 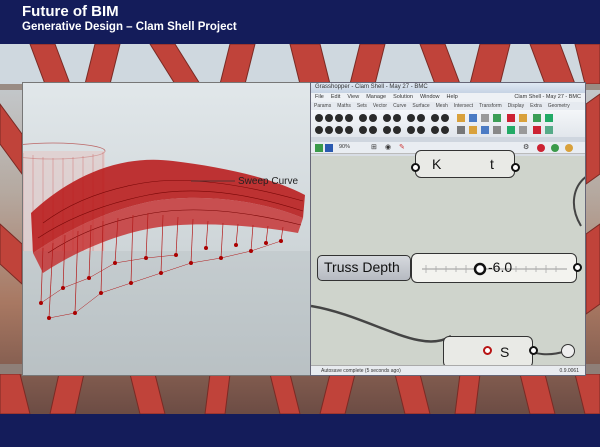 I want to click on version-text: 0.9.0061, so click(x=569, y=371).